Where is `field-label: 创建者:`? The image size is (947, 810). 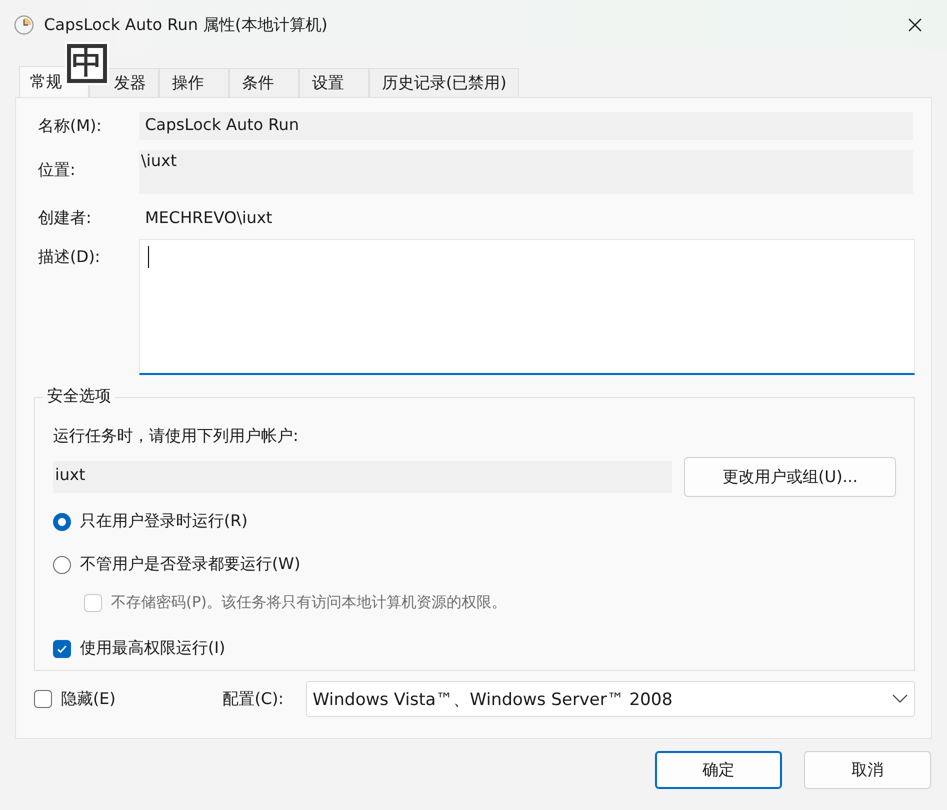 field-label: 创建者: is located at coordinates (65, 218).